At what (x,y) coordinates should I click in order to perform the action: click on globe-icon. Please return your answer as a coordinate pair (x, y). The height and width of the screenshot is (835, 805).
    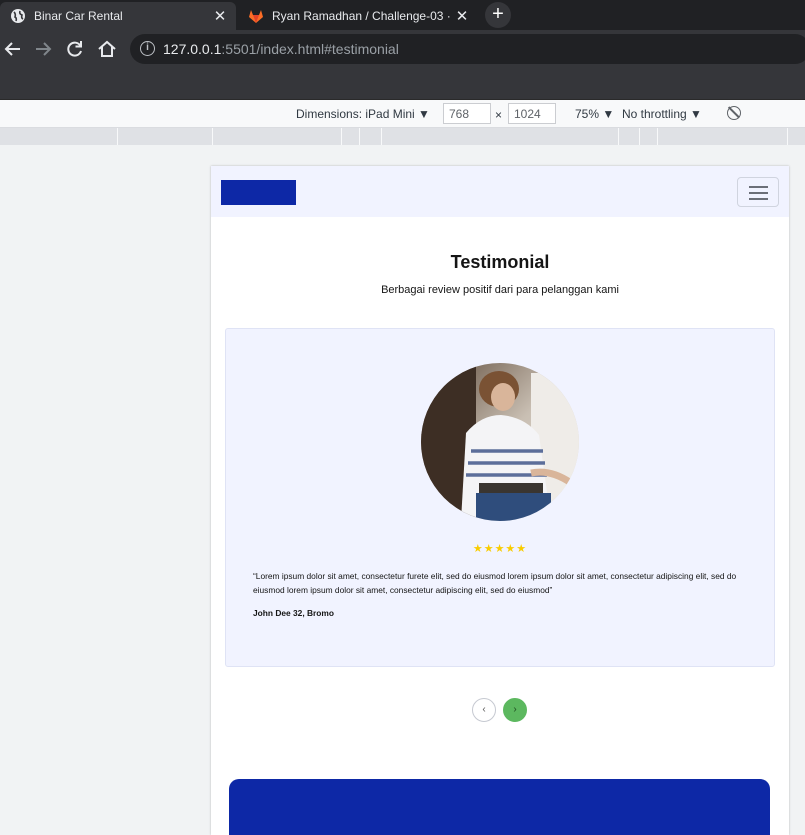
    Looking at the image, I should click on (18, 16).